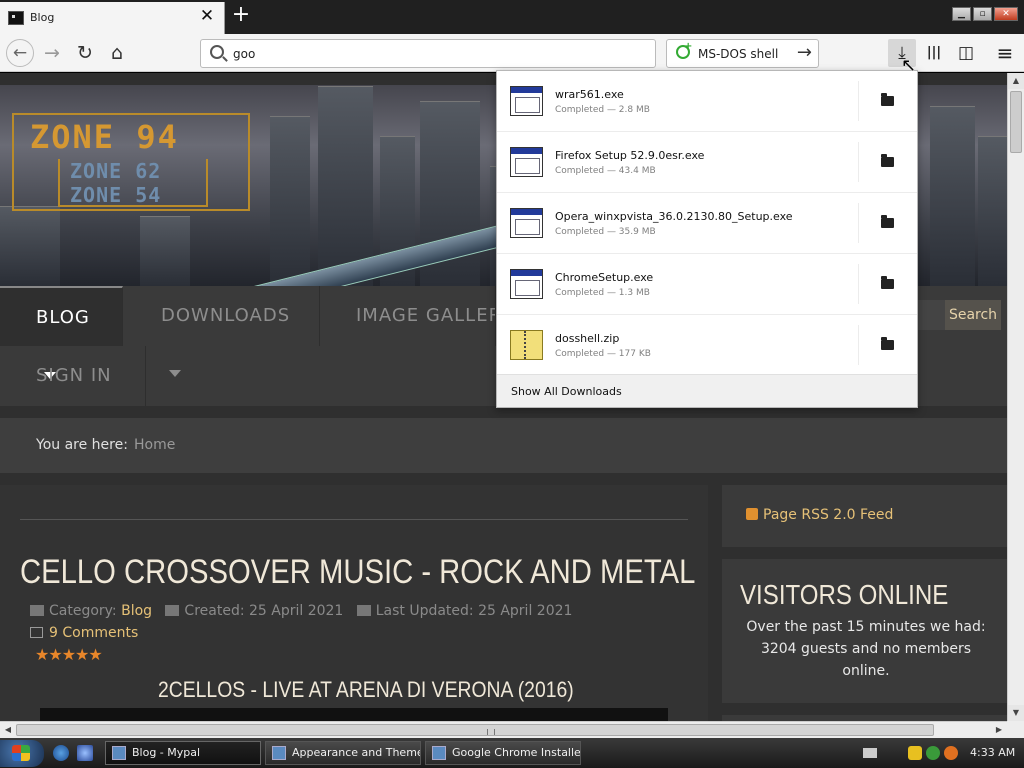 This screenshot has height=768, width=1024. I want to click on back-button: ←, so click(20, 53).